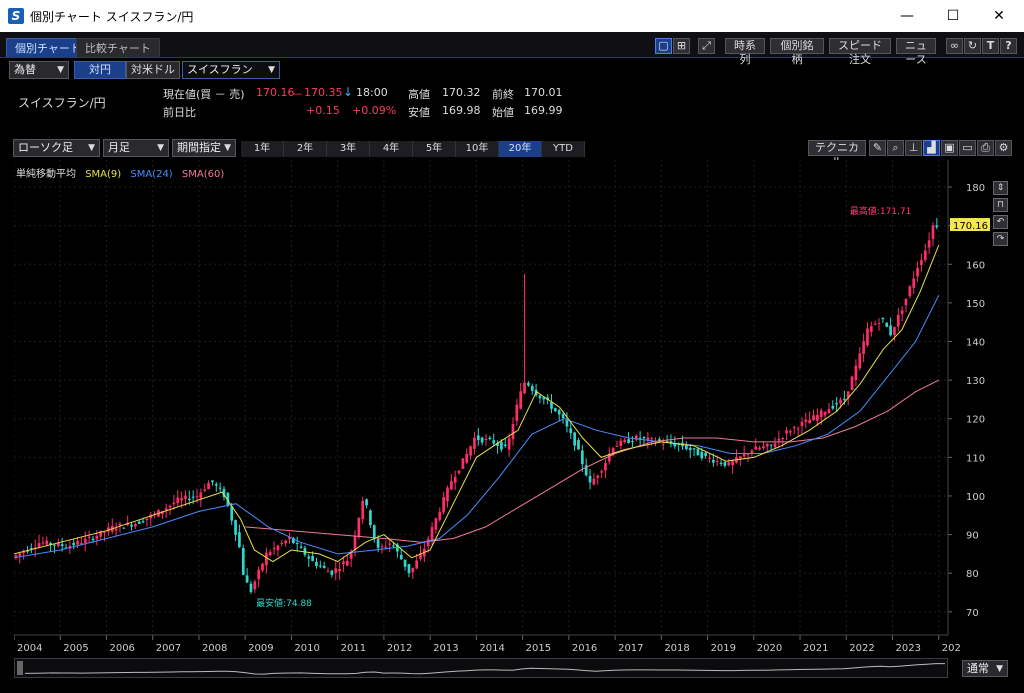  I want to click on refresh-icon: ↻, so click(972, 46).